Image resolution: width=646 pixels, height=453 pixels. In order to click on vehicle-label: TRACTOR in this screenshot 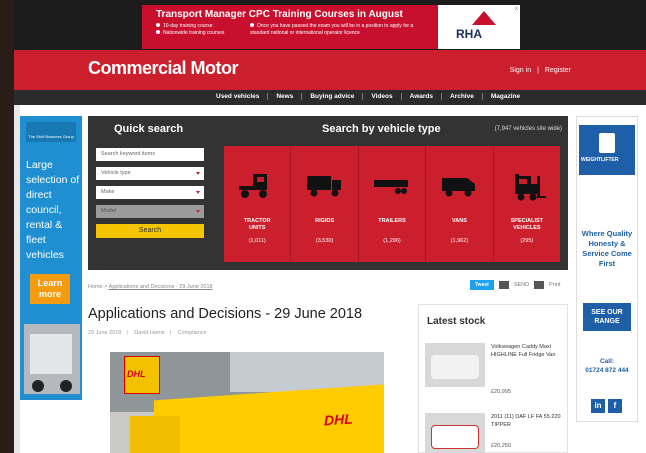, I will do `click(257, 221)`.